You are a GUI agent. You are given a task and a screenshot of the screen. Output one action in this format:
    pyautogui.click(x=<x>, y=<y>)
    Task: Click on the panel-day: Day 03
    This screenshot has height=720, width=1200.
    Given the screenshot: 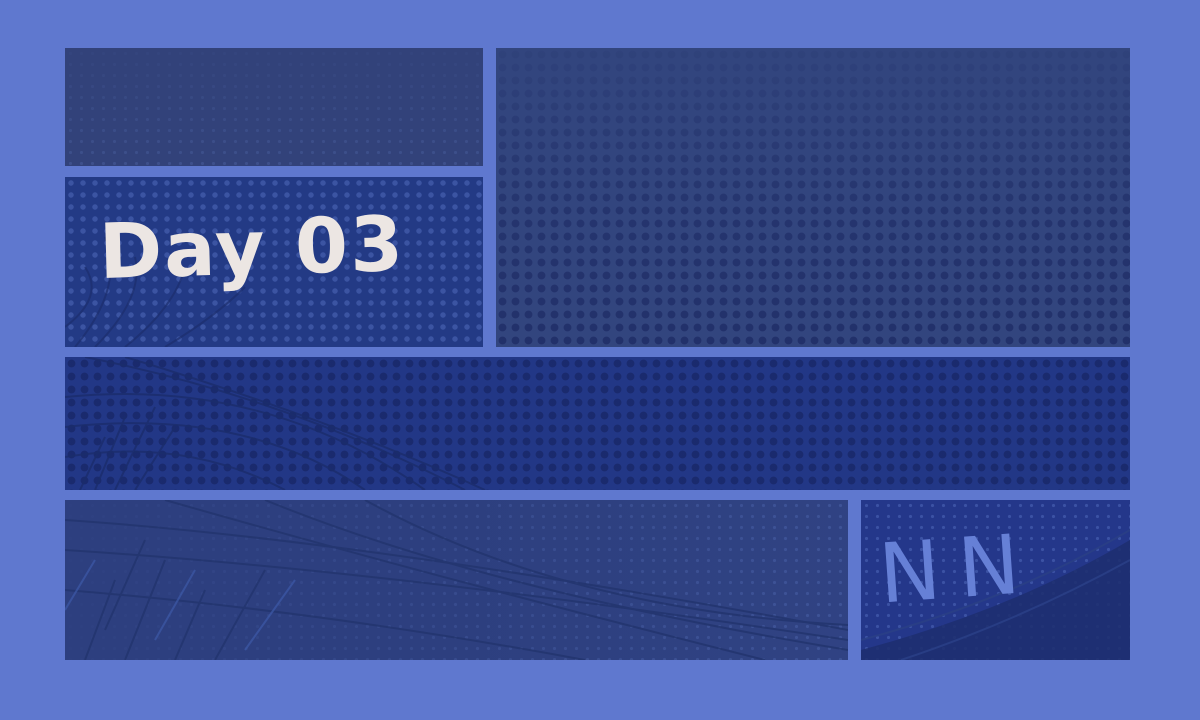 What is the action you would take?
    pyautogui.click(x=274, y=262)
    